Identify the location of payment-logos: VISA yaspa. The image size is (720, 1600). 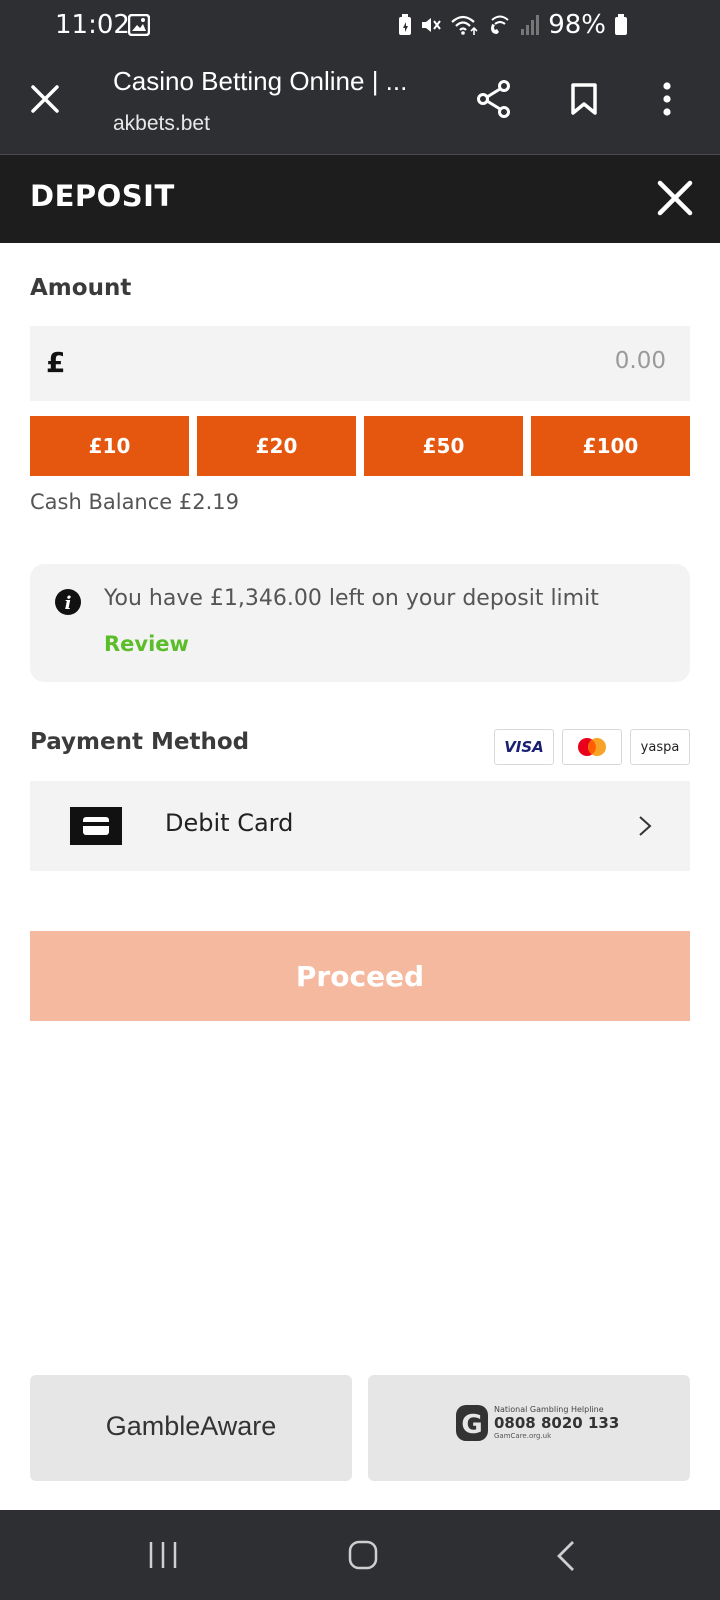
(592, 747).